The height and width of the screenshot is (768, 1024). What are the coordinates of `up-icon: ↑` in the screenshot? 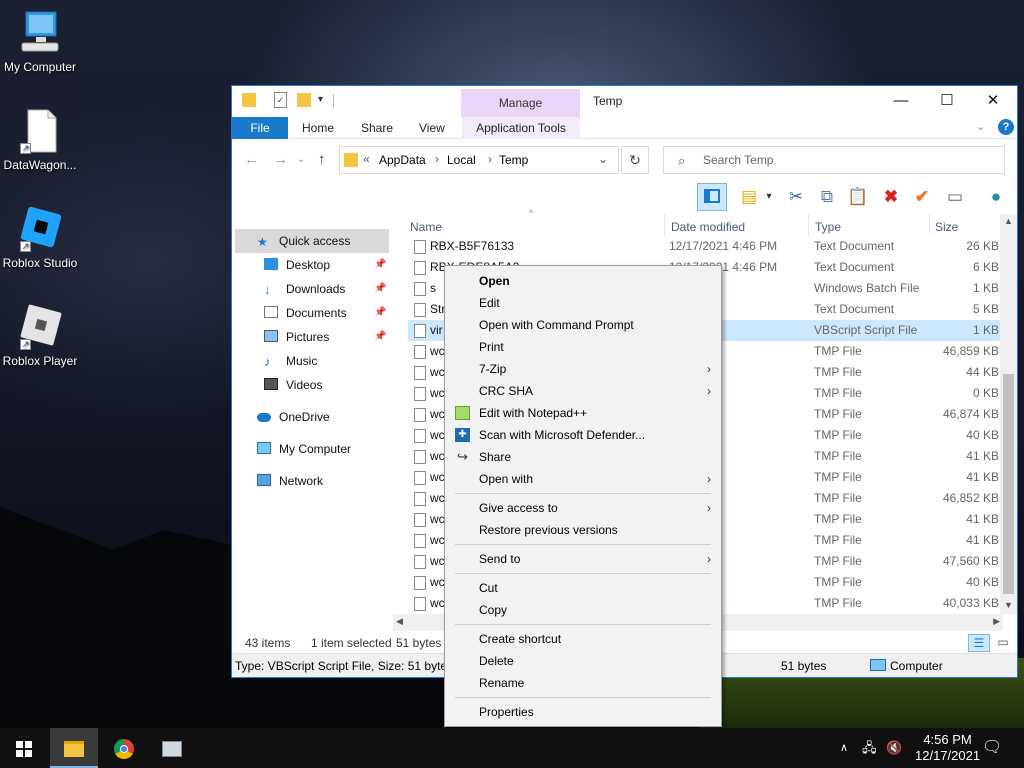 It's located at (322, 160).